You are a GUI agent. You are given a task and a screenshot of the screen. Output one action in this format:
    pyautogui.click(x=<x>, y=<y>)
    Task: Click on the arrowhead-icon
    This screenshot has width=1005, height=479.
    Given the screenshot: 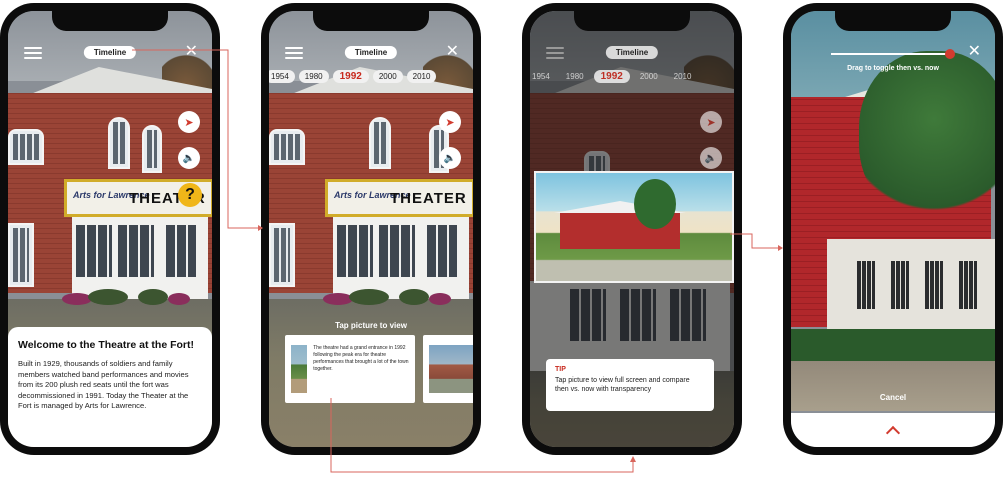 What is the action you would take?
    pyautogui.click(x=633, y=459)
    